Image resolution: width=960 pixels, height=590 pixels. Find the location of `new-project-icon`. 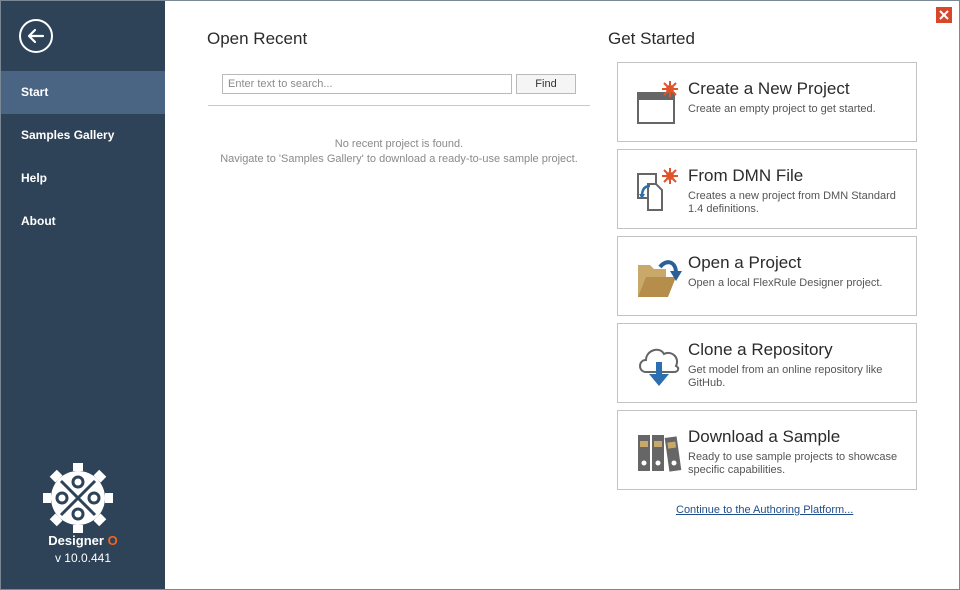

new-project-icon is located at coordinates (657, 102).